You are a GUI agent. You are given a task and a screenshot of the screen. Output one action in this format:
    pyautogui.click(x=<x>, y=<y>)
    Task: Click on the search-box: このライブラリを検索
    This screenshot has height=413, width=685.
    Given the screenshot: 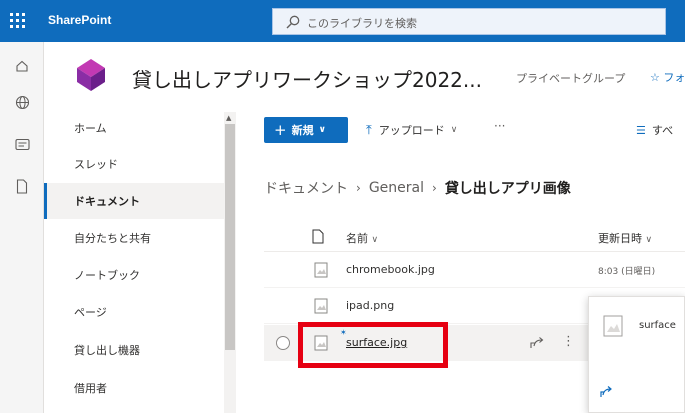 What is the action you would take?
    pyautogui.click(x=469, y=21)
    